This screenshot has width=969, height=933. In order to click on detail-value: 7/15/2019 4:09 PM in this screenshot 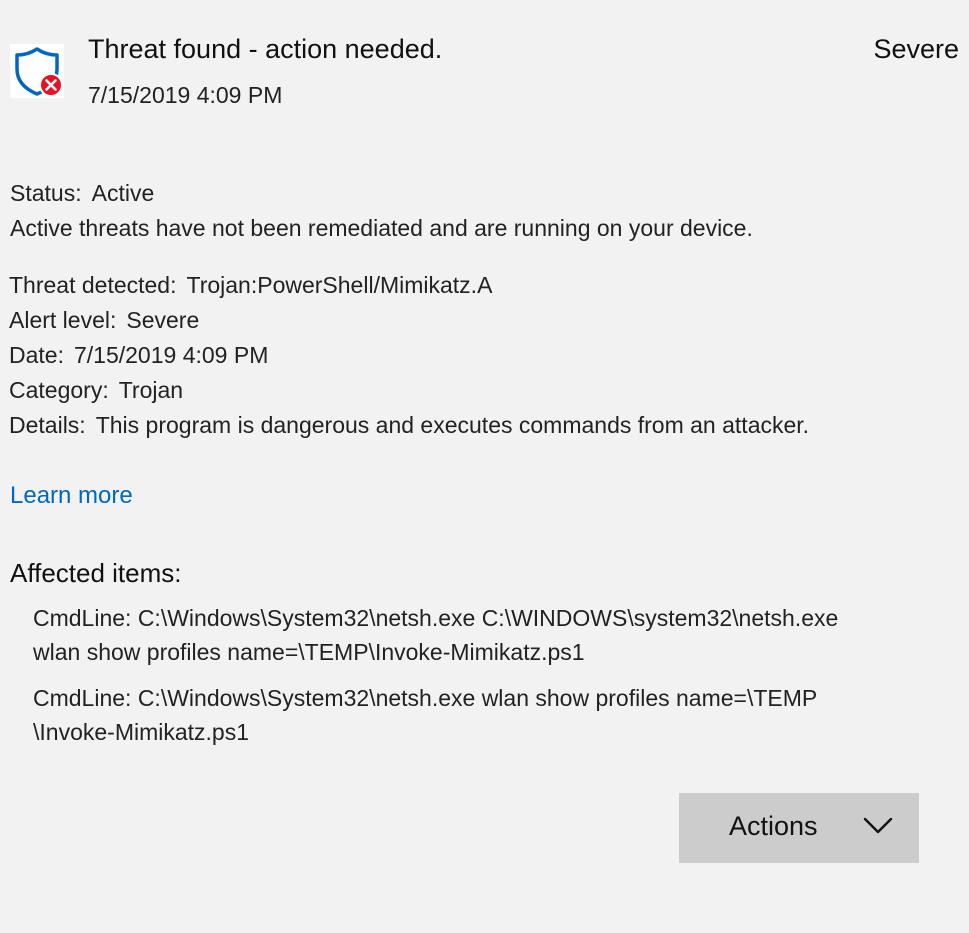, I will do `click(171, 355)`.